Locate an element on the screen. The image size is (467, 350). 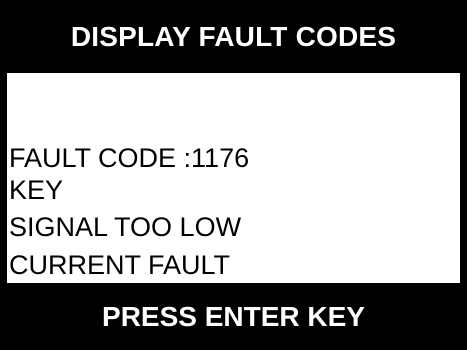
fault-code-line: FAULT CODE :1176 is located at coordinates (129, 158).